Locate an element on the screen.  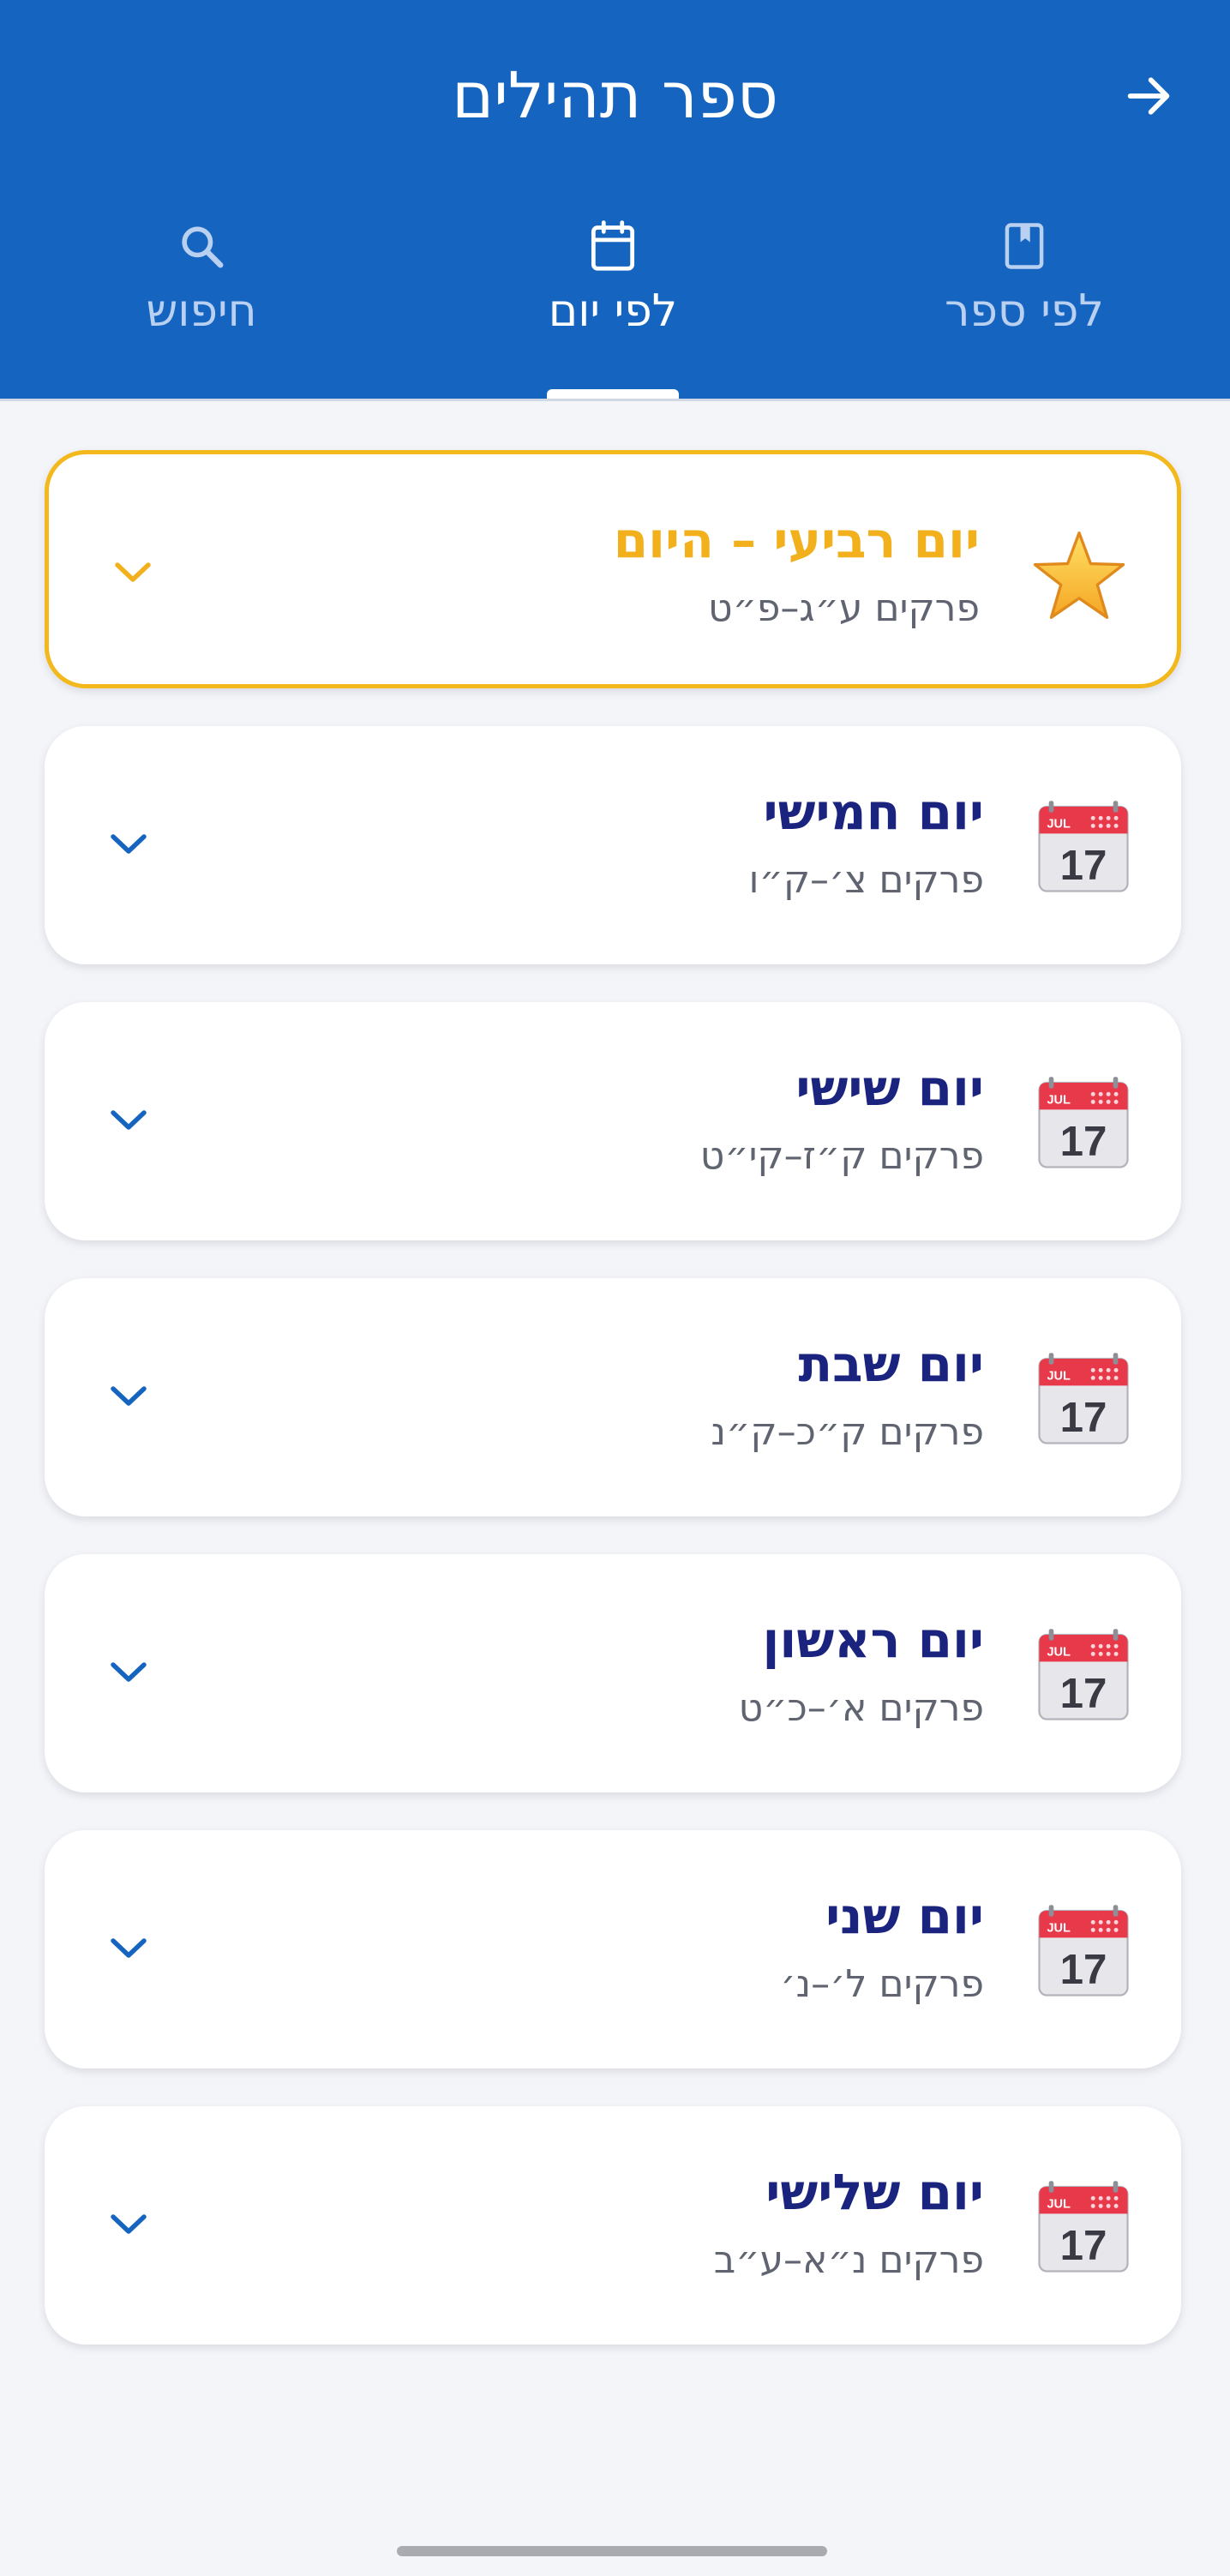
day-chapters: פרקים ק״ז–קי״ט is located at coordinates (841, 1156).